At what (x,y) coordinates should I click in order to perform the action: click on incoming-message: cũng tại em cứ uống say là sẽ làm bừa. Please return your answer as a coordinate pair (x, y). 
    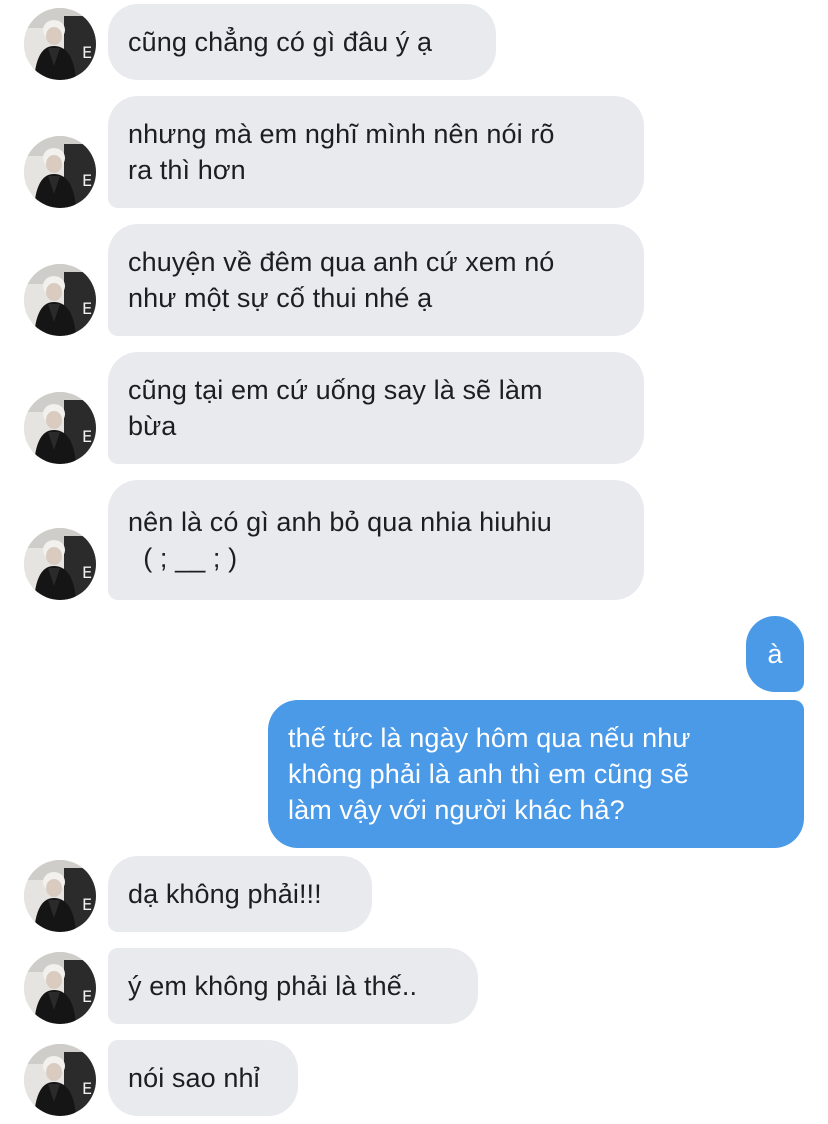
    Looking at the image, I should click on (376, 408).